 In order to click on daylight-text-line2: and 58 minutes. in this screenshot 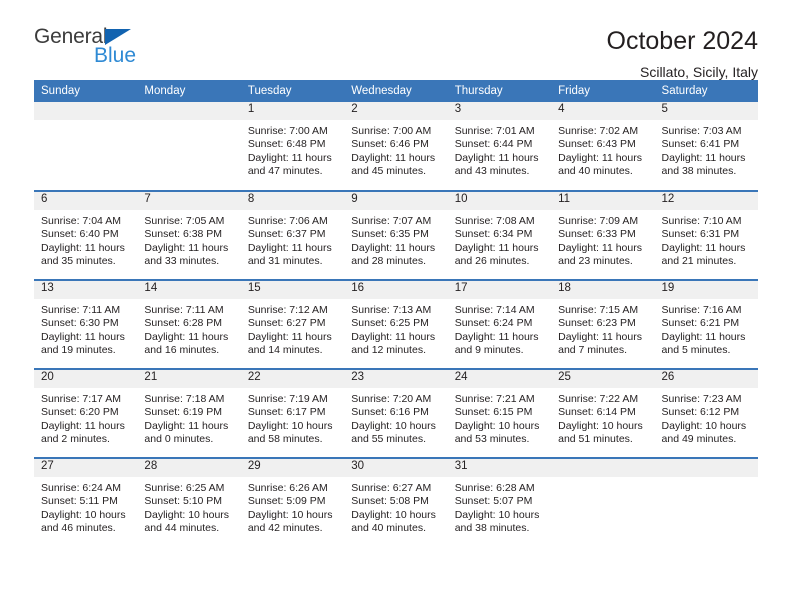, I will do `click(285, 438)`.